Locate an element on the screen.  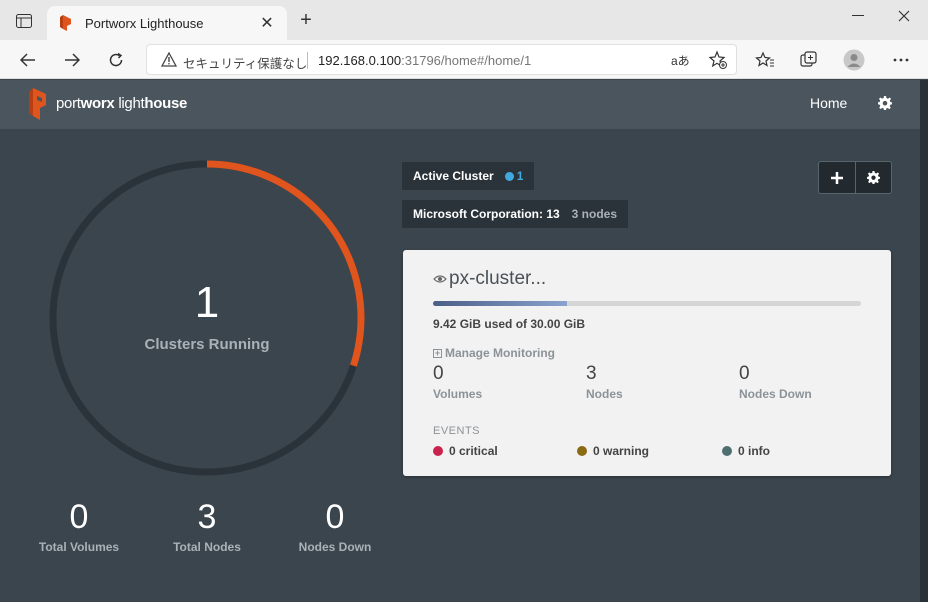
total-nodes-stat: 3 Total Nodes is located at coordinates (207, 526).